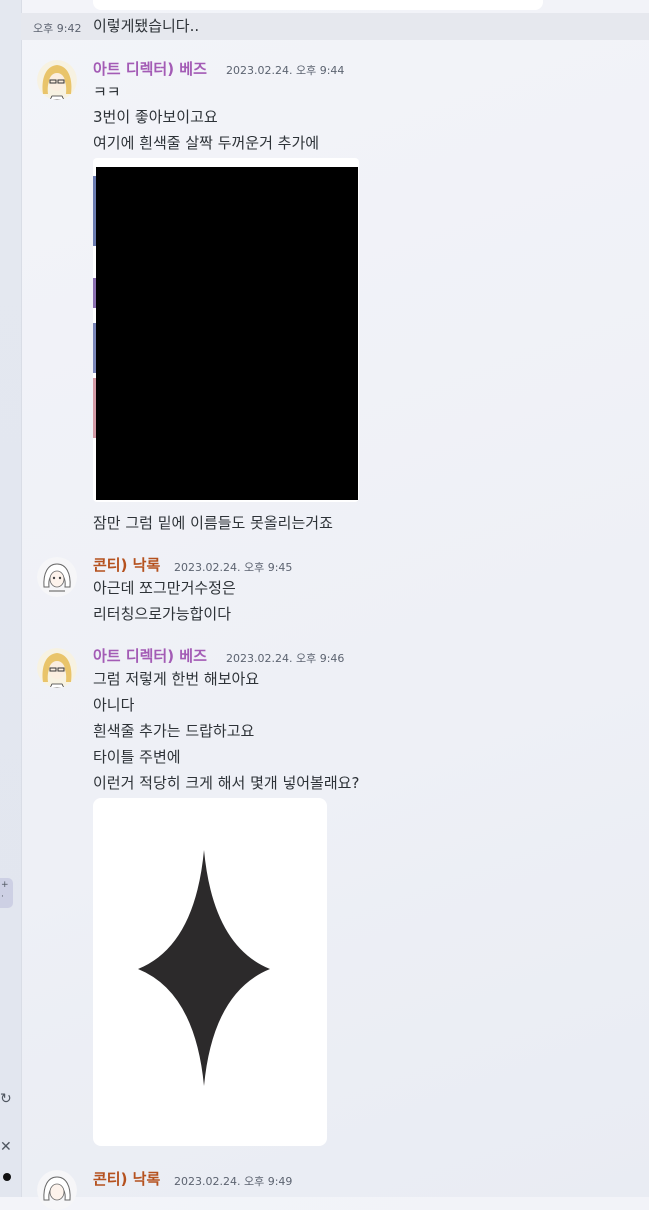 The image size is (649, 1210). Describe the element at coordinates (57, 28) in the screenshot. I see `message-time: 오후 9:42` at that location.